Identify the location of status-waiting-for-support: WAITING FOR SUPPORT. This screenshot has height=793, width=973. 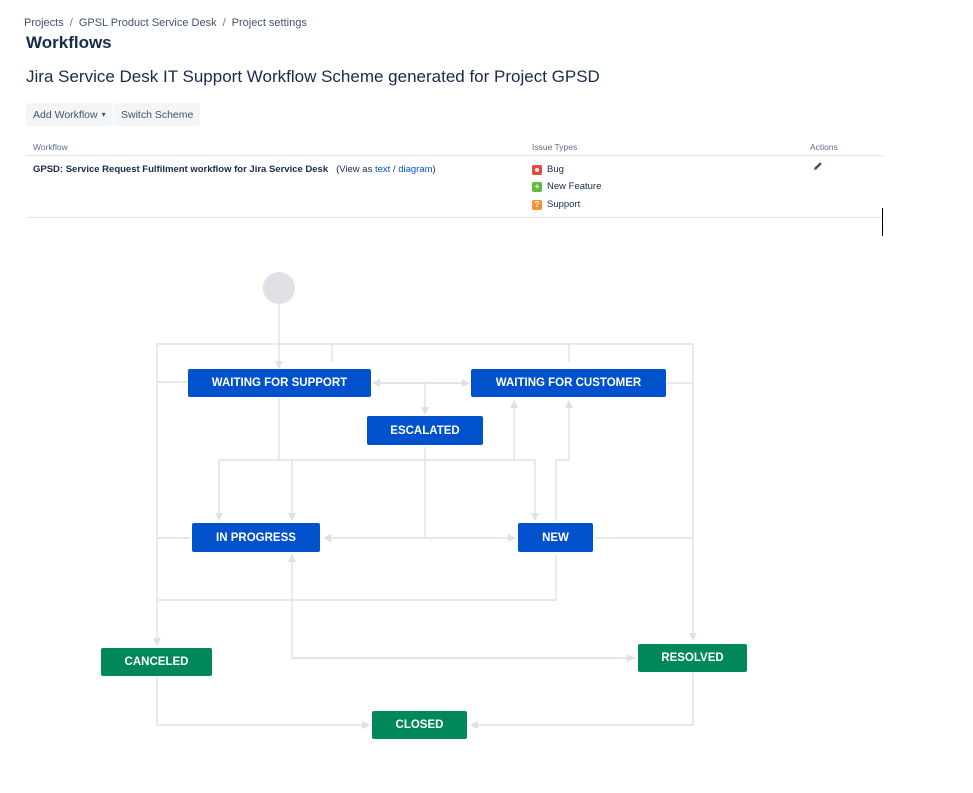
(279, 383).